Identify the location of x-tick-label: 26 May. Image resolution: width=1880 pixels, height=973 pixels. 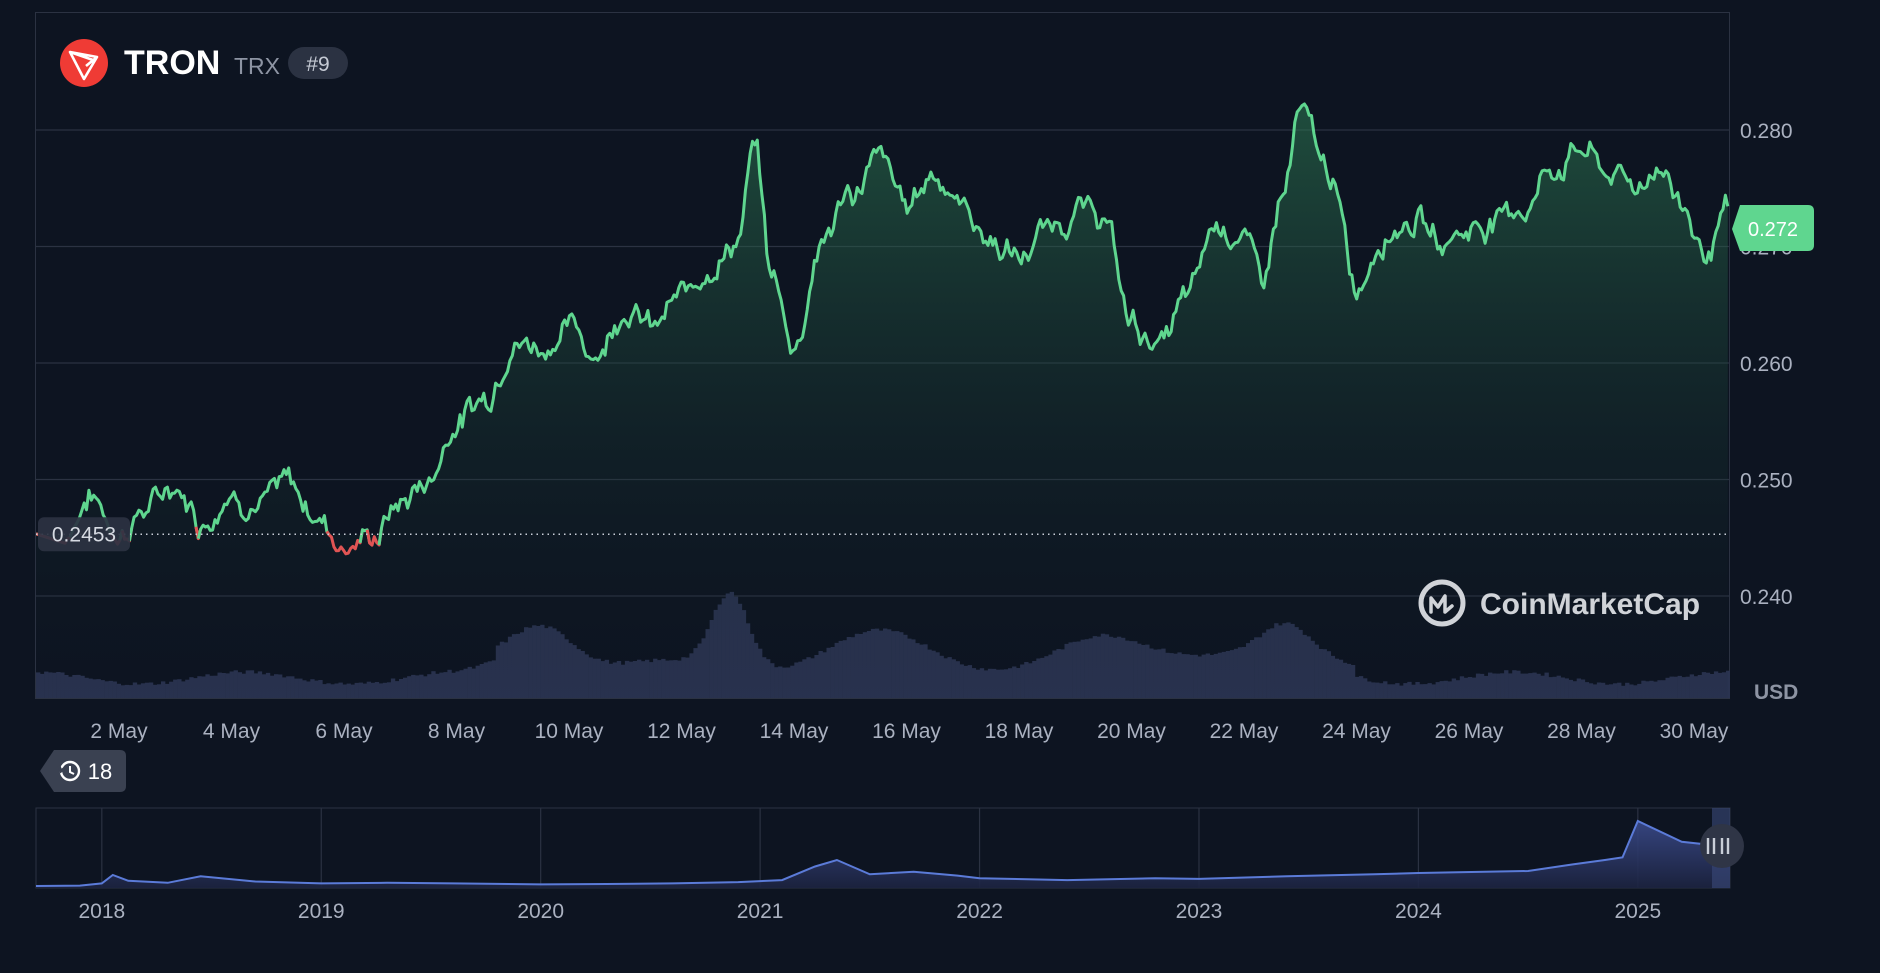
(1469, 731).